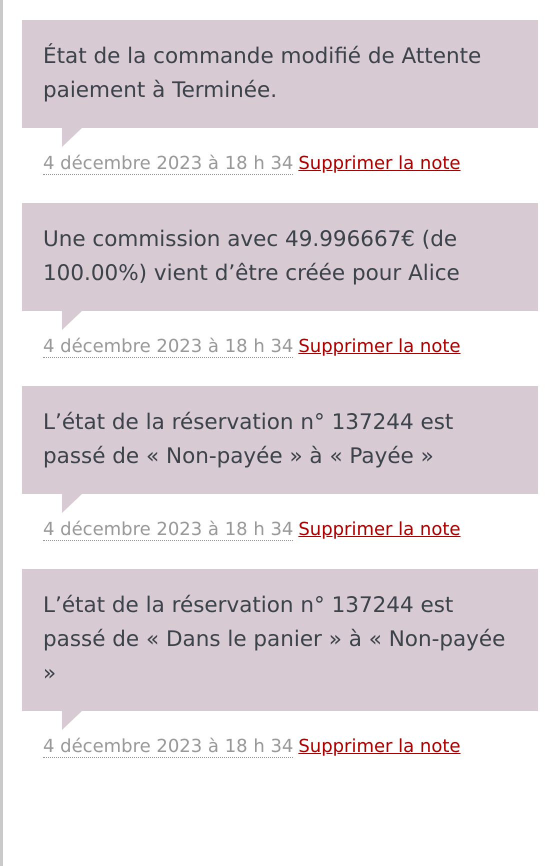 The image size is (558, 866). Describe the element at coordinates (274, 639) in the screenshot. I see `note-text: L’état de la réservation n° 137244 est passé de « Dans le panier » à « Non-payée »` at that location.